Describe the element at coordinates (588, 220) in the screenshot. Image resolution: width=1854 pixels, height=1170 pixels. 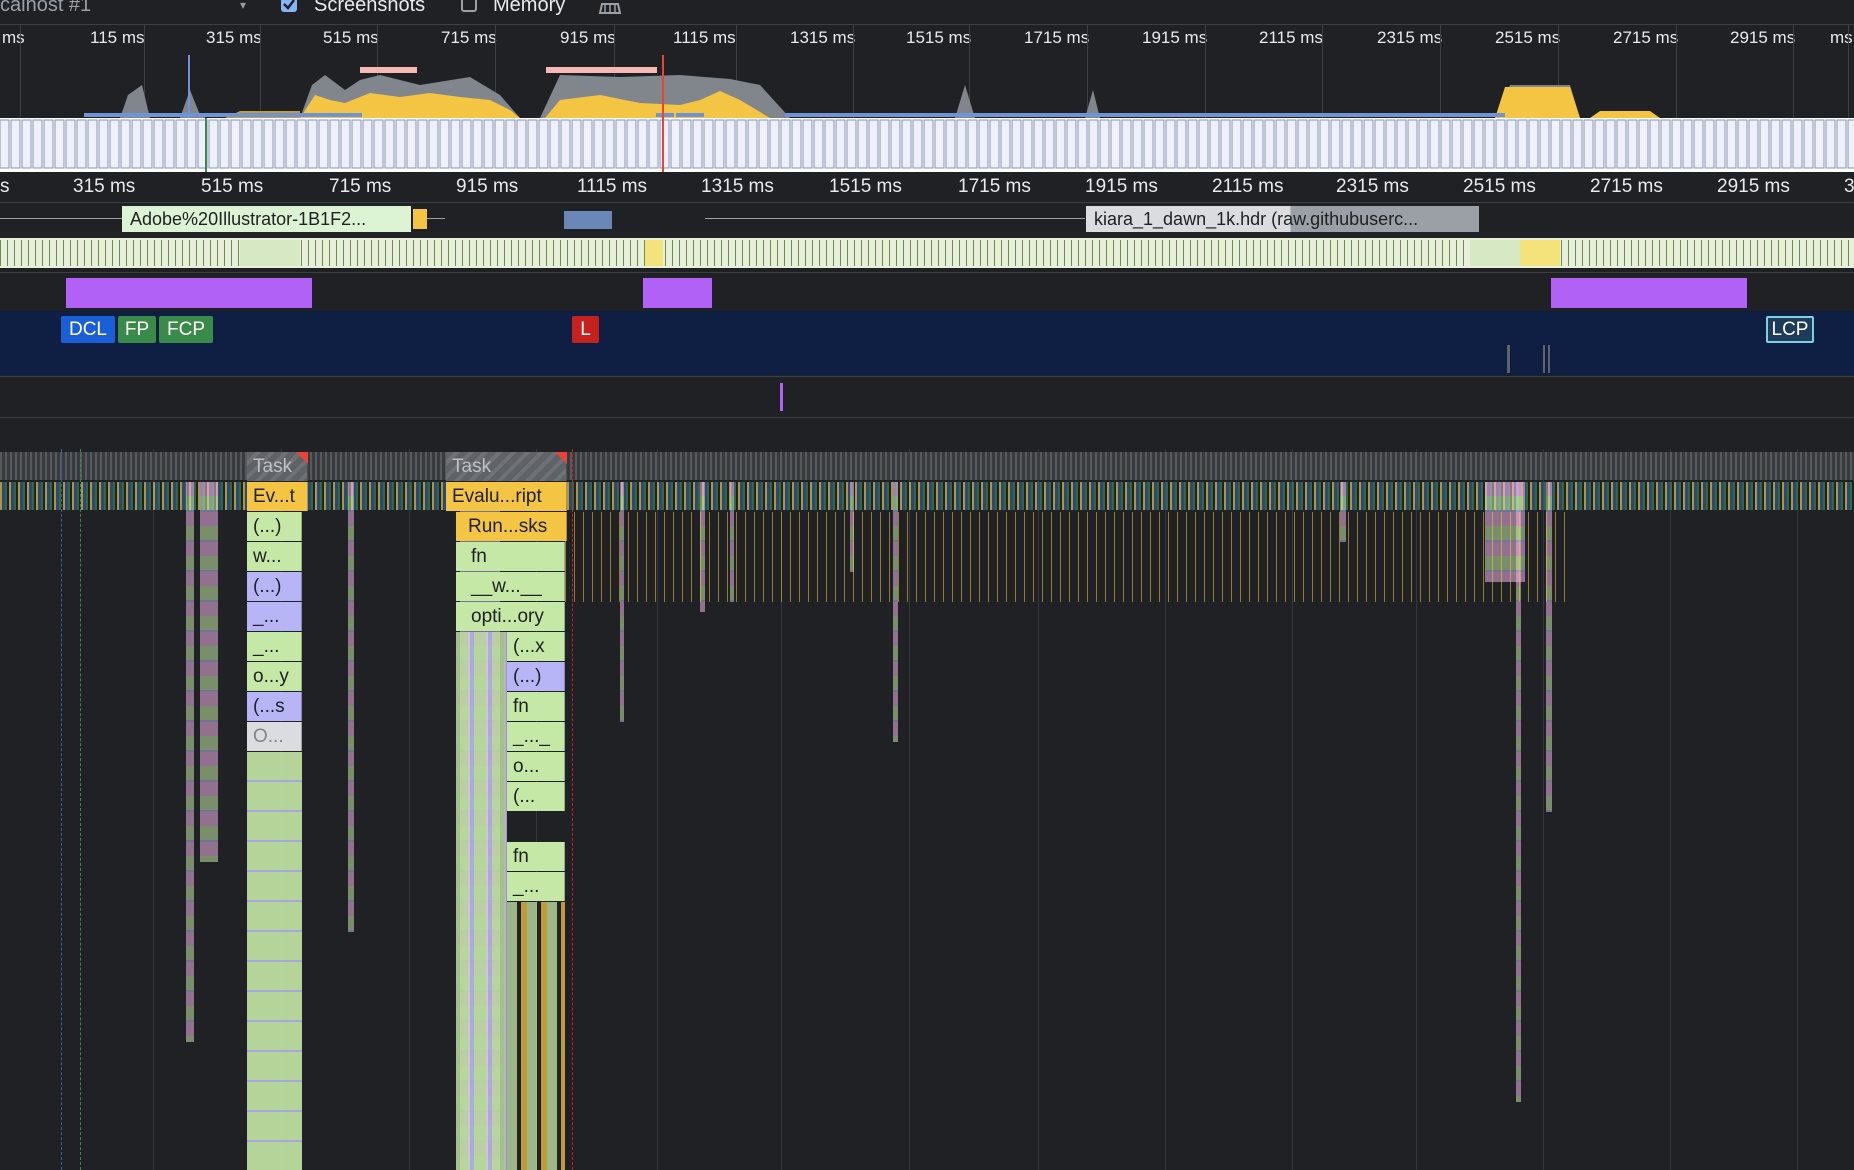
I see `network-request-small` at that location.